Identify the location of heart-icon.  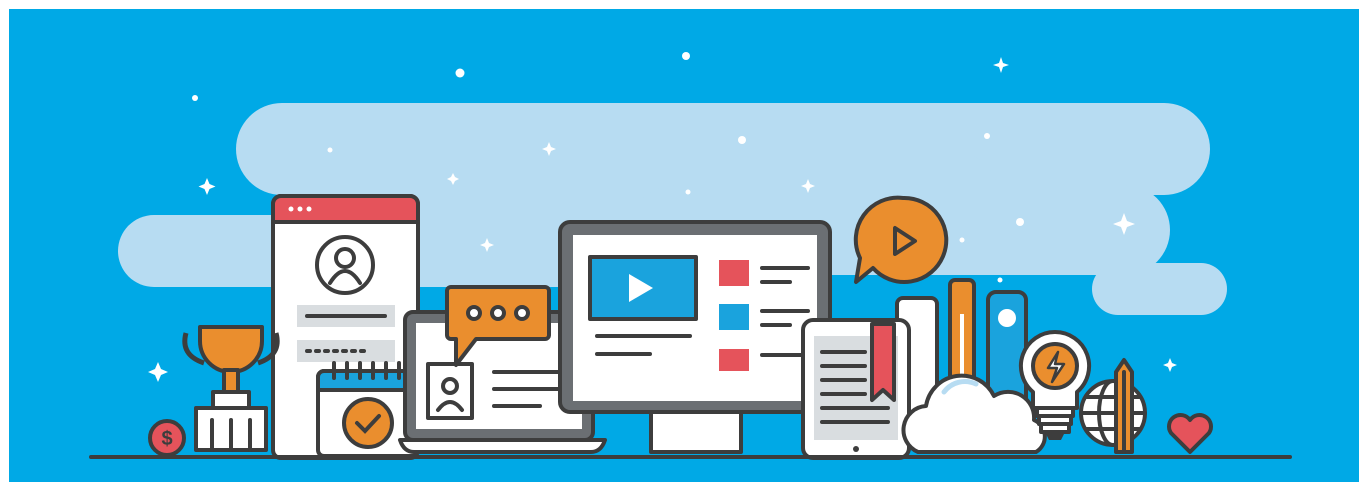
(1190, 433).